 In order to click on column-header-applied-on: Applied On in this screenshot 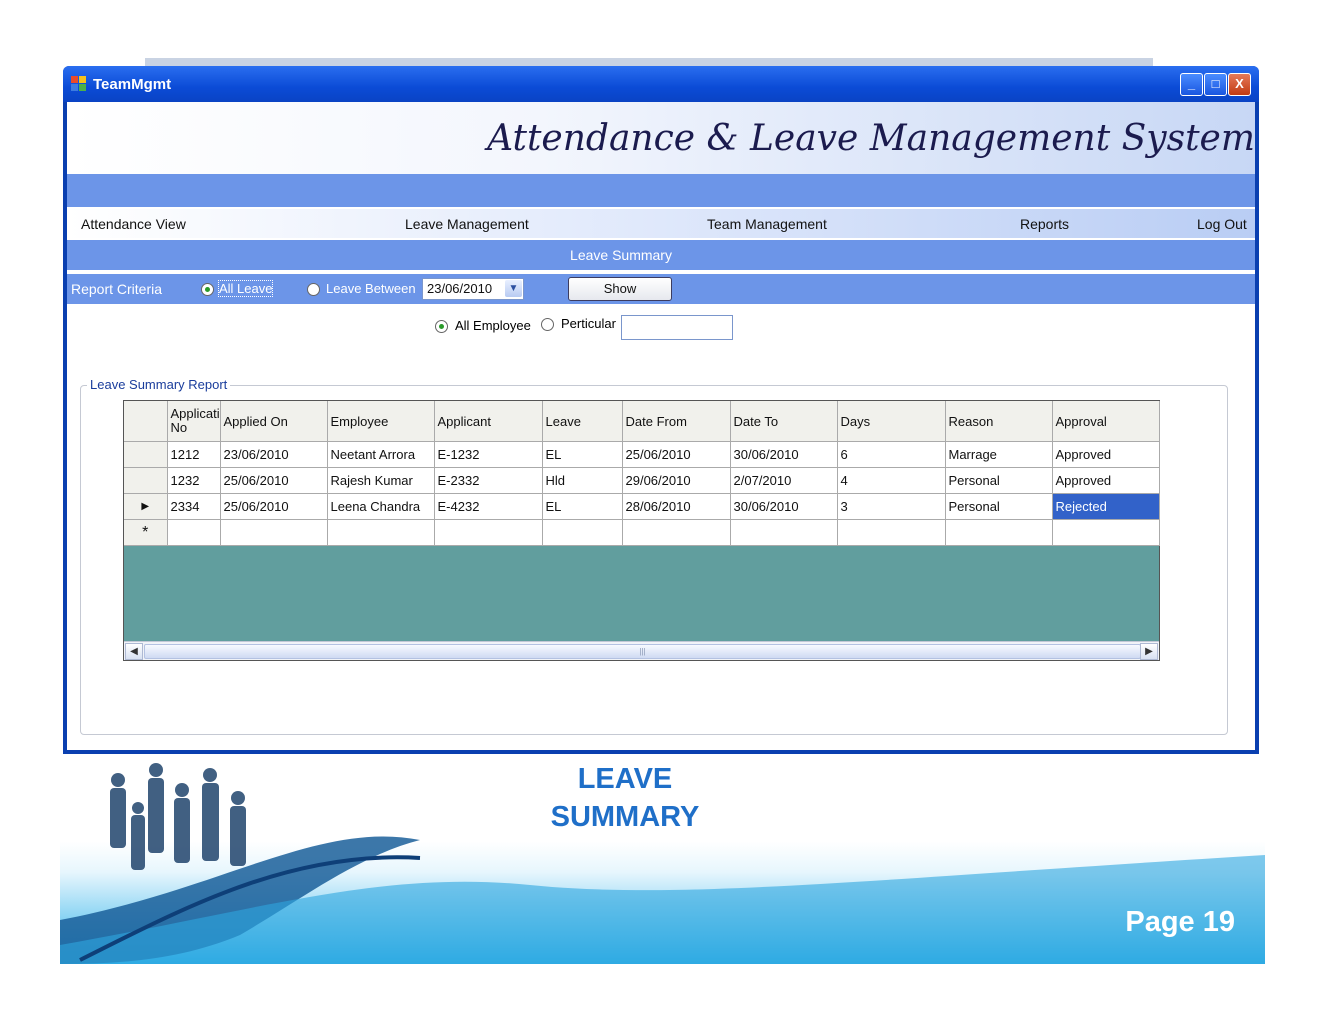, I will do `click(274, 421)`.